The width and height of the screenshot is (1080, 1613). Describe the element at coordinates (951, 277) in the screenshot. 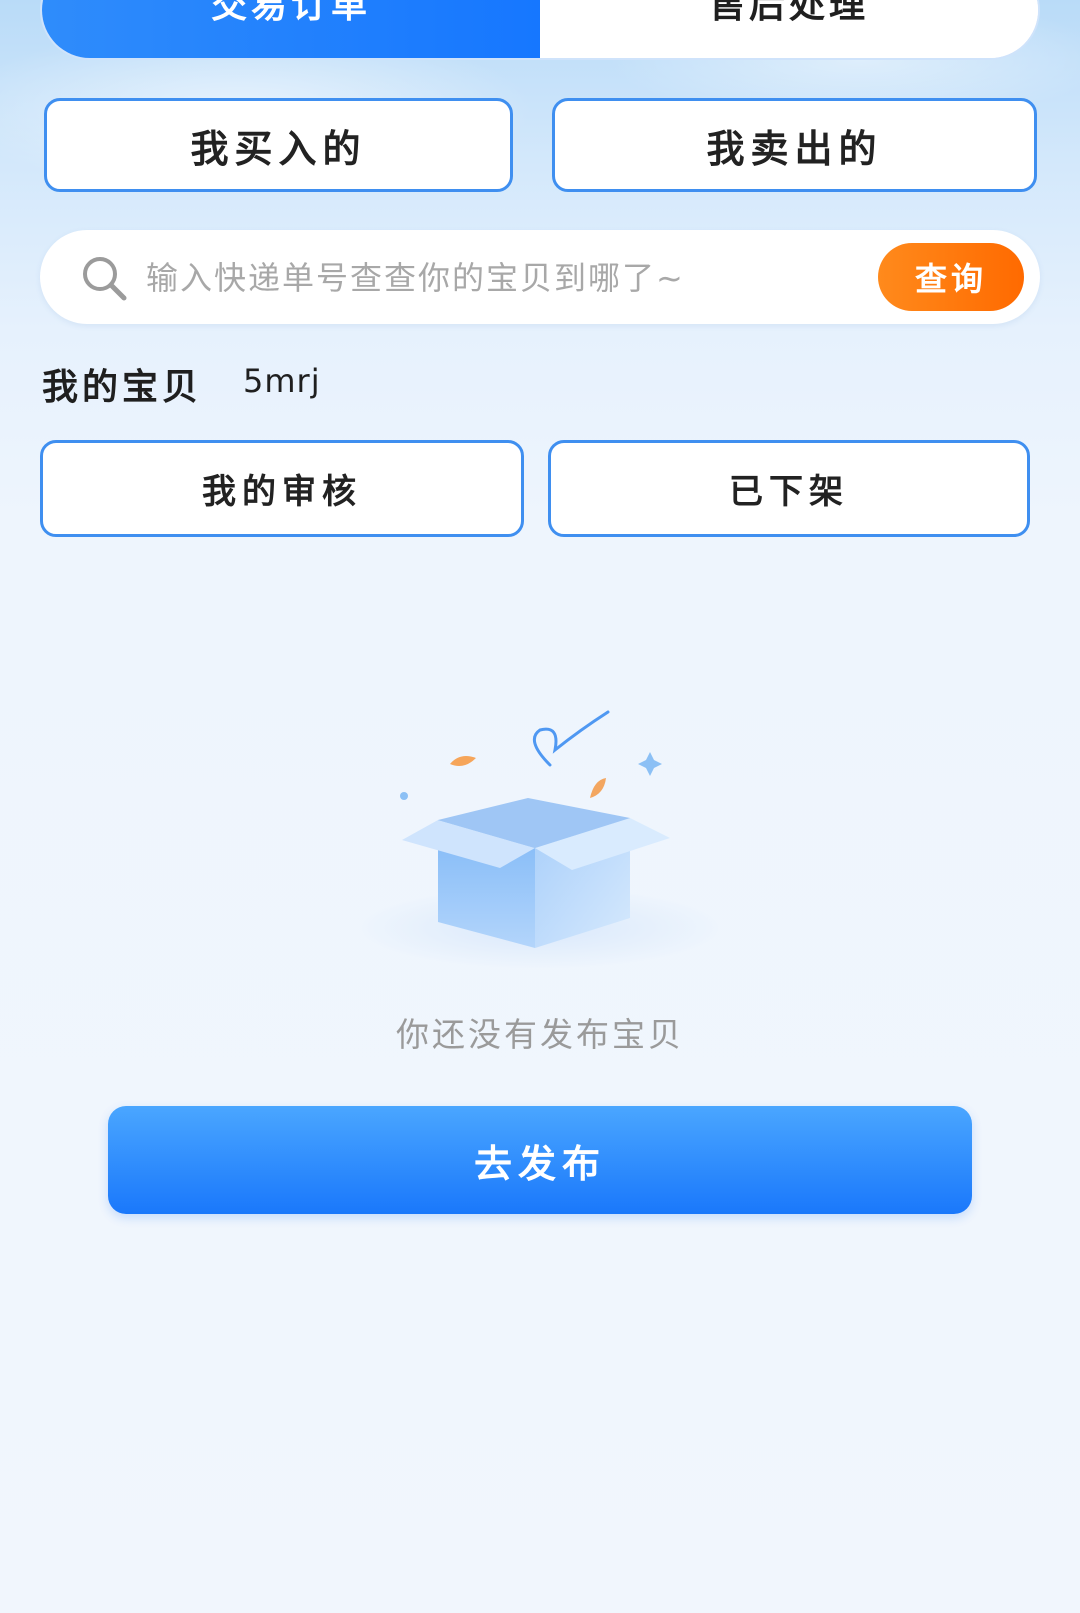

I see `query-button: 查询` at that location.